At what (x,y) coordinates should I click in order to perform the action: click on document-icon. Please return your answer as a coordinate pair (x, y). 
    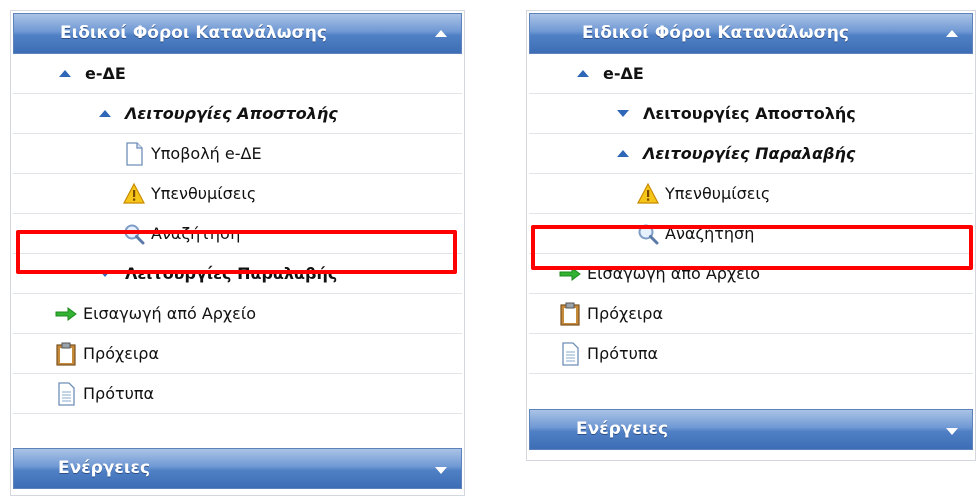
    Looking at the image, I should click on (134, 153).